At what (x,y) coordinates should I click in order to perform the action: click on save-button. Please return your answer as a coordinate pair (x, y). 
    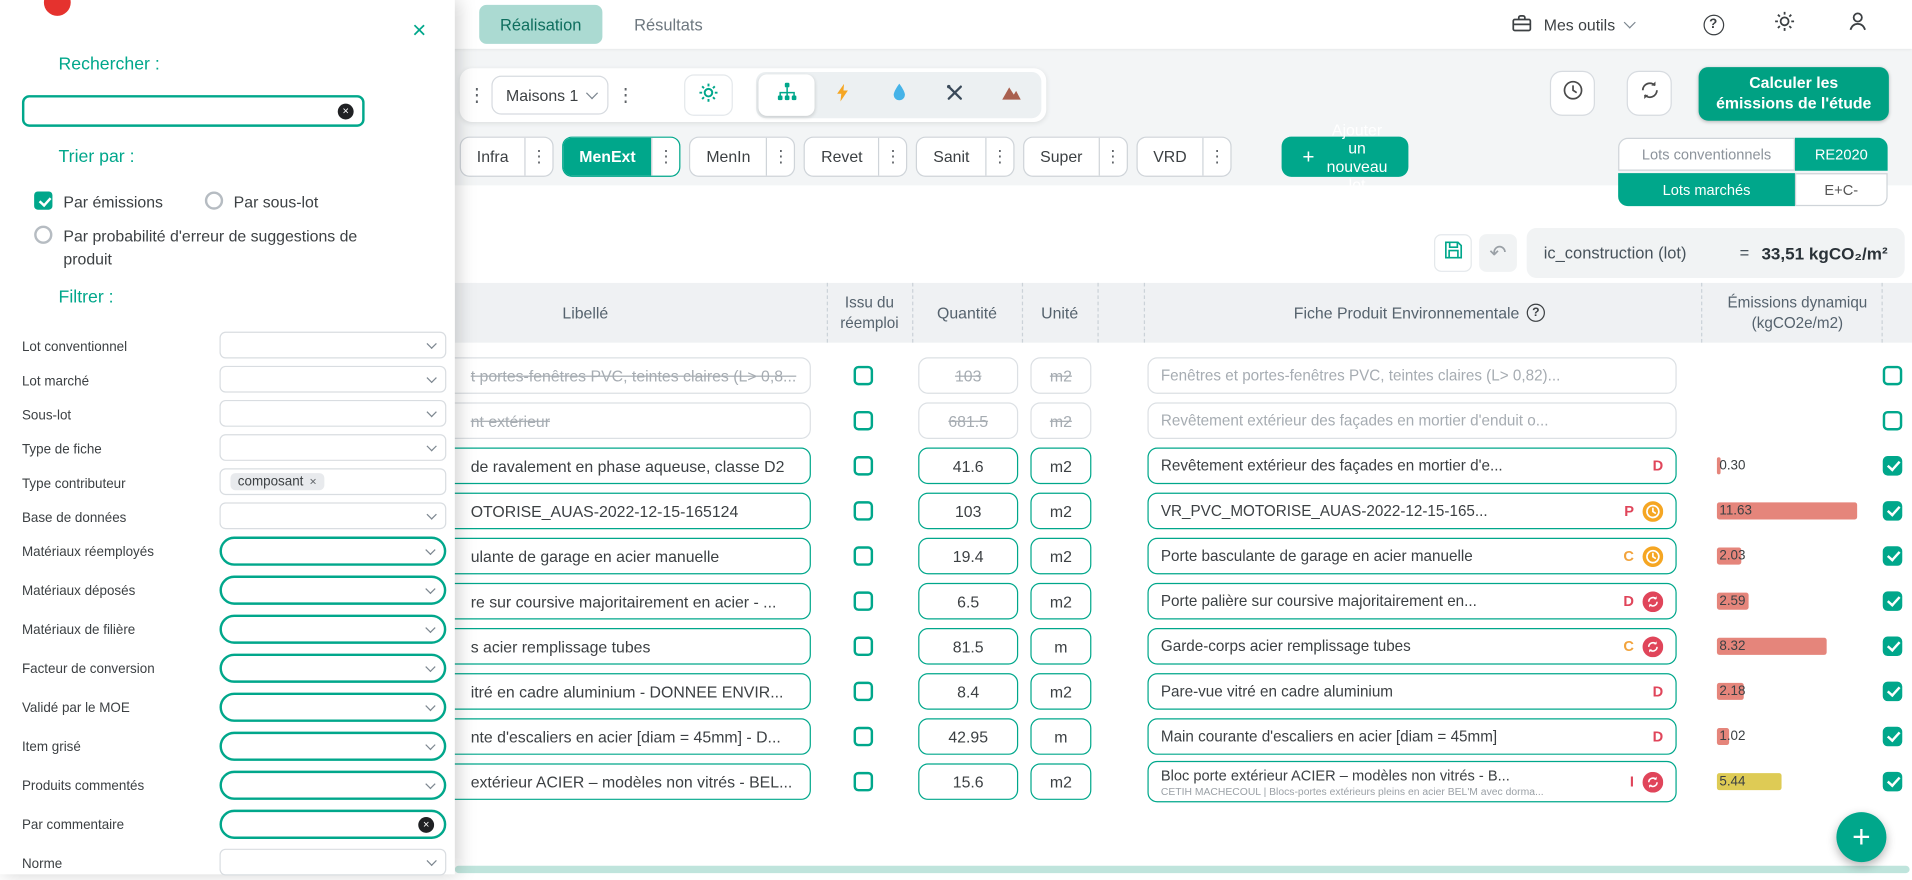
    Looking at the image, I should click on (1453, 253).